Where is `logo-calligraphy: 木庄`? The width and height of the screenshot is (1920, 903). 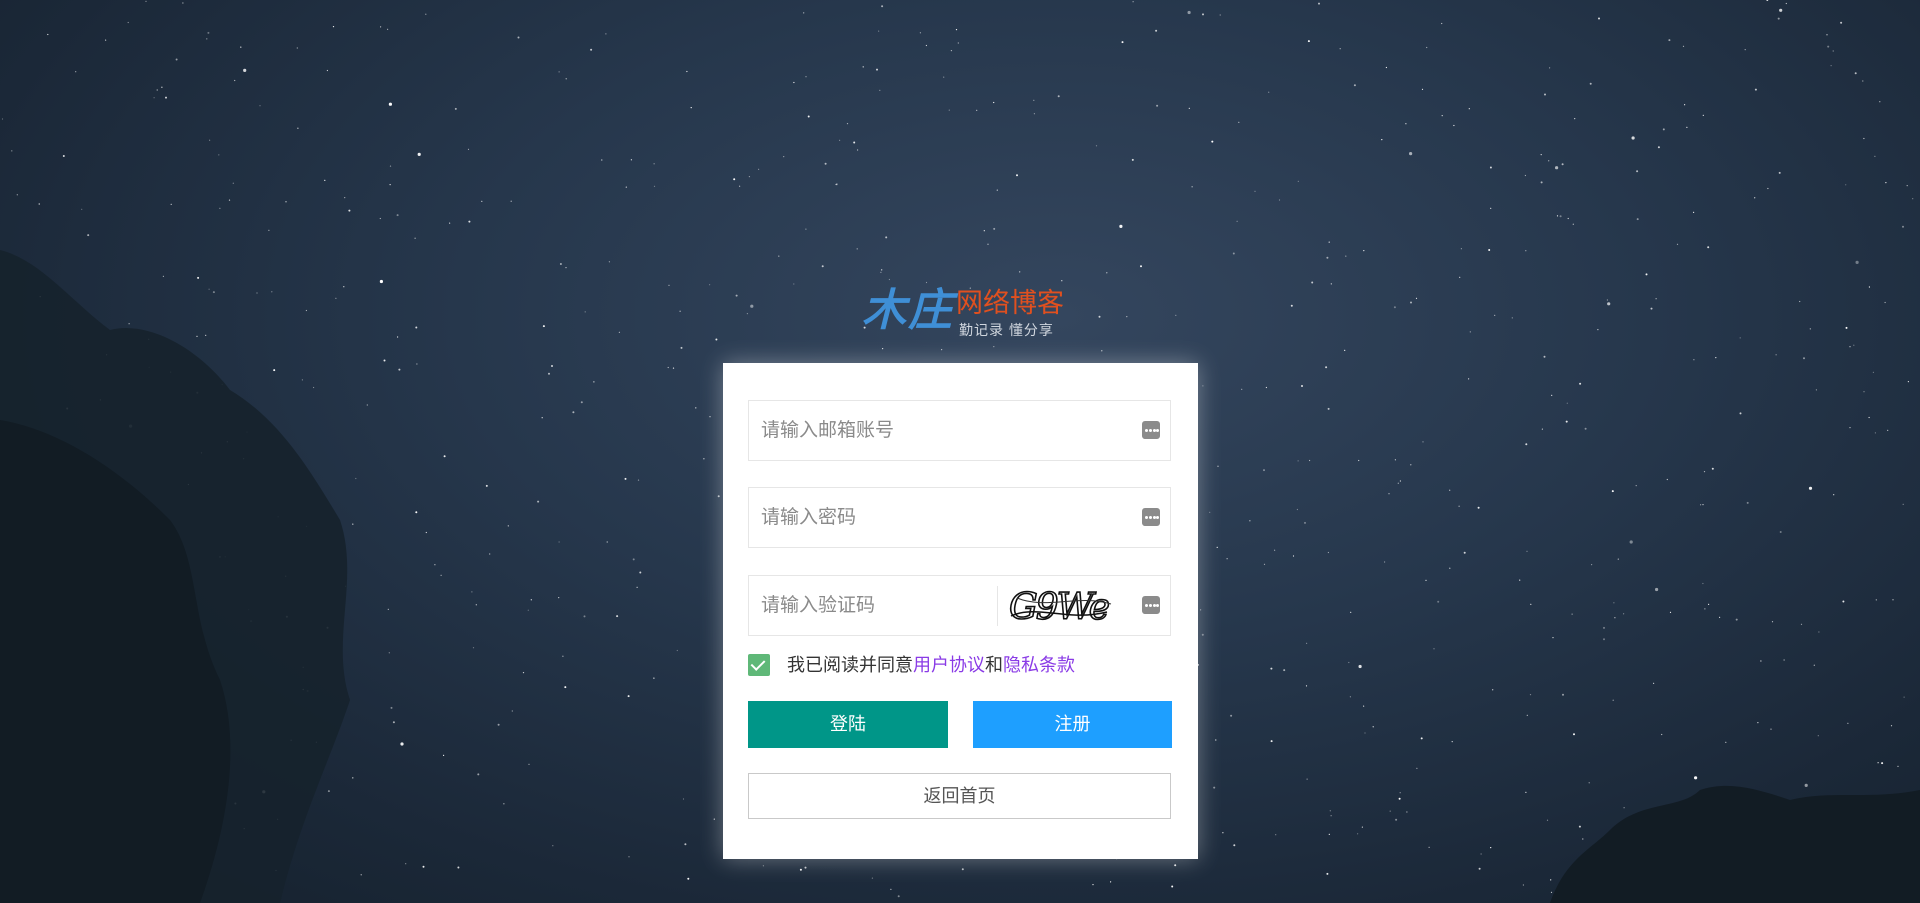 logo-calligraphy: 木庄 is located at coordinates (908, 310).